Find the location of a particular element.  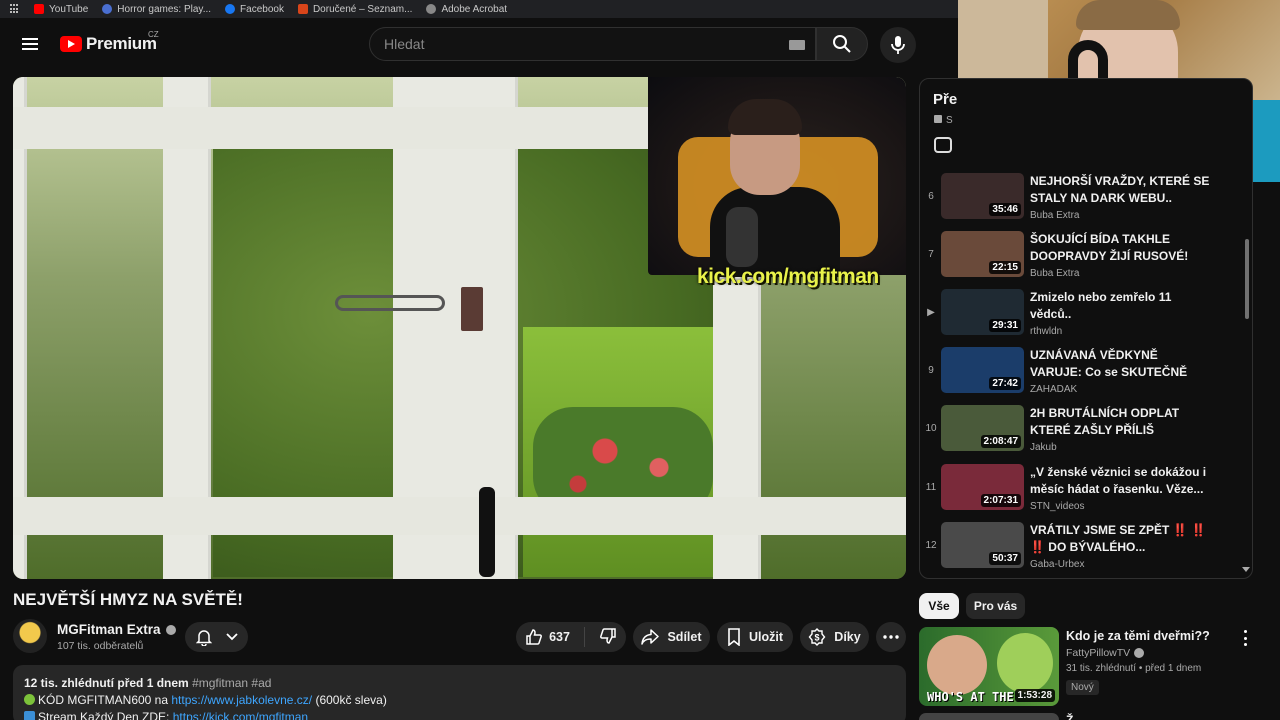

keyboard-icon is located at coordinates (797, 45).